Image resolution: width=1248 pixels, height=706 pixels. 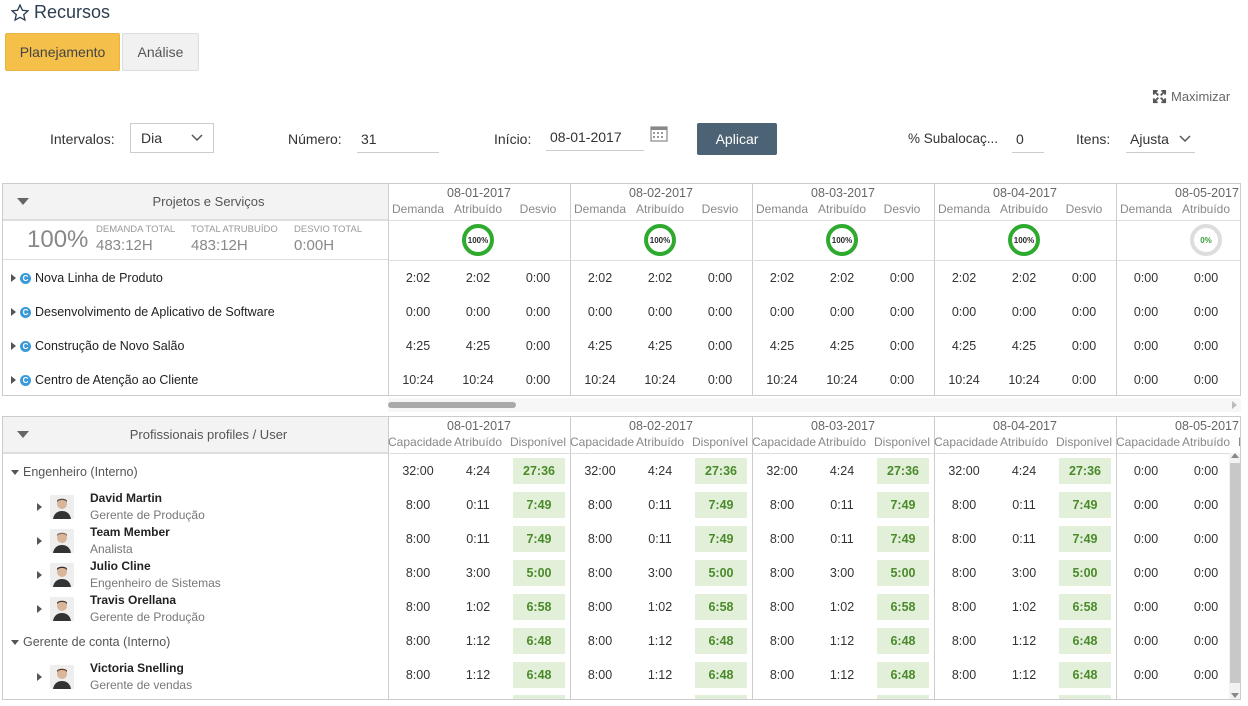 What do you see at coordinates (1234, 405) in the screenshot?
I see `scroll-right-icon` at bounding box center [1234, 405].